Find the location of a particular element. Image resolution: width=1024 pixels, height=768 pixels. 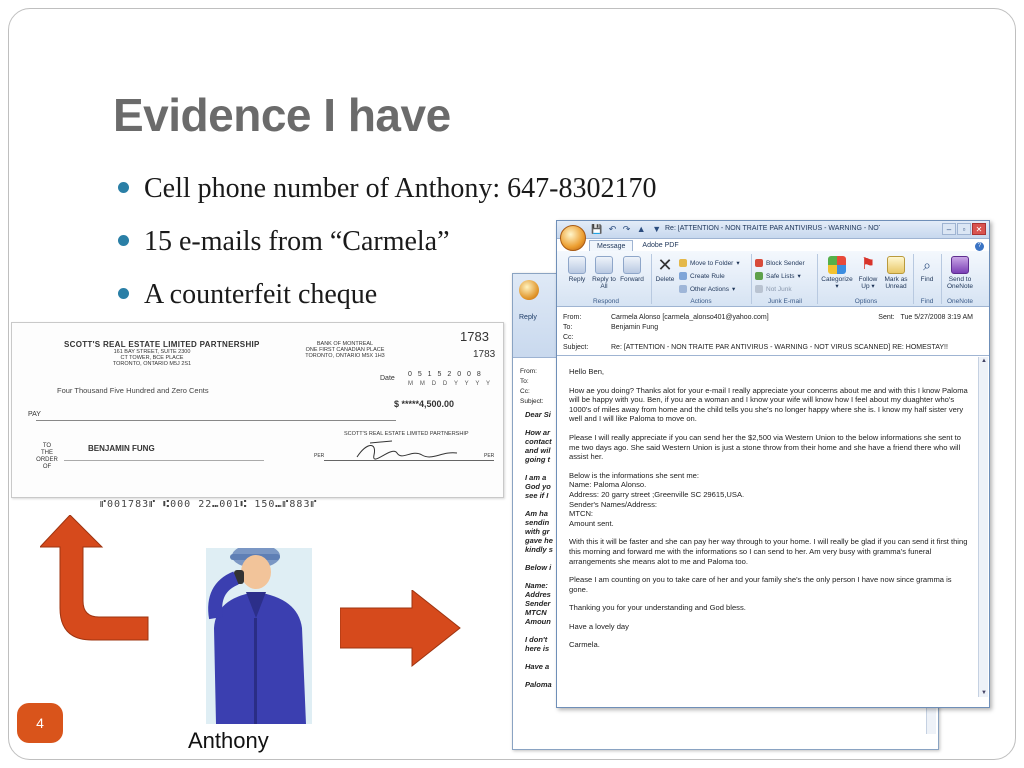

forward-icon is located at coordinates (632, 265).